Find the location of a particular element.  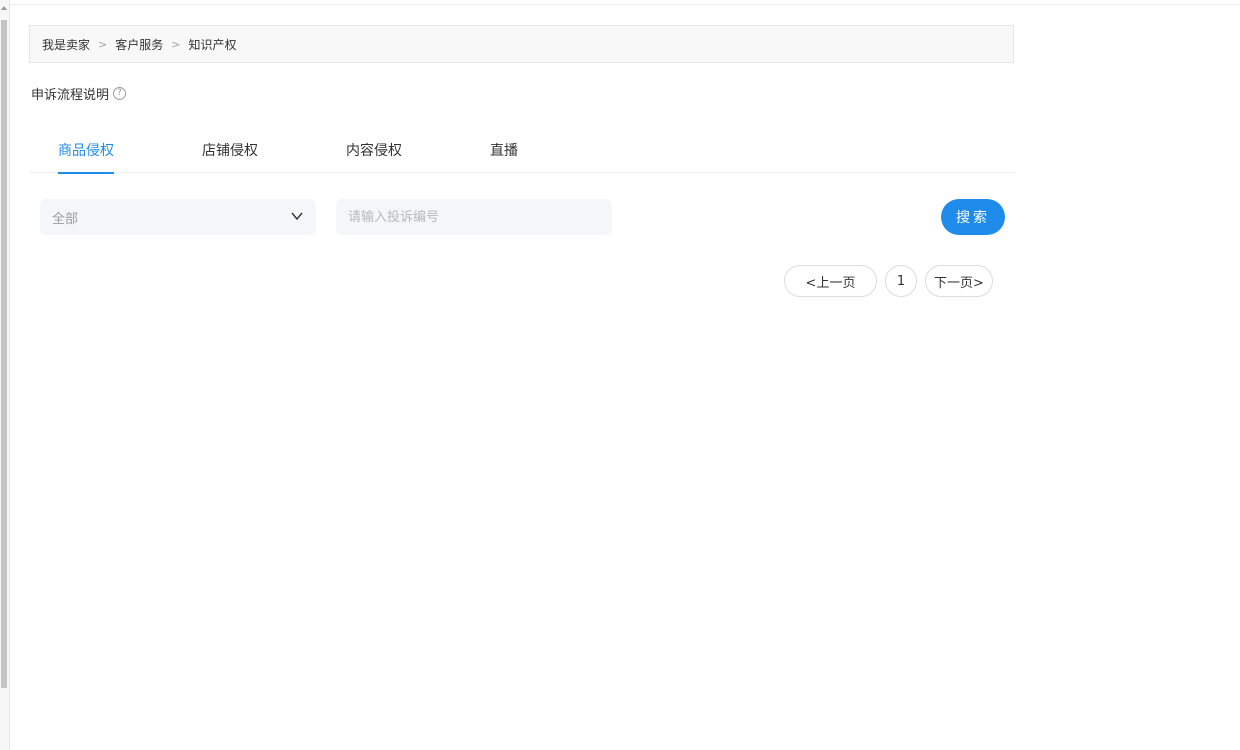

tab-content-infringement: 内容侵权 is located at coordinates (374, 156).